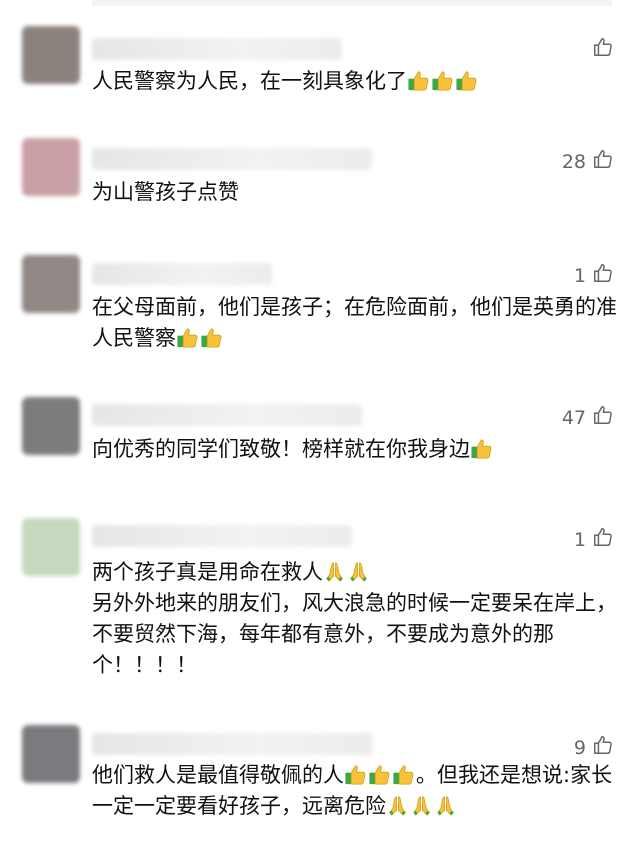 The height and width of the screenshot is (850, 640). I want to click on comment-text-segment: 两个孩子真是用命在救人, so click(207, 572).